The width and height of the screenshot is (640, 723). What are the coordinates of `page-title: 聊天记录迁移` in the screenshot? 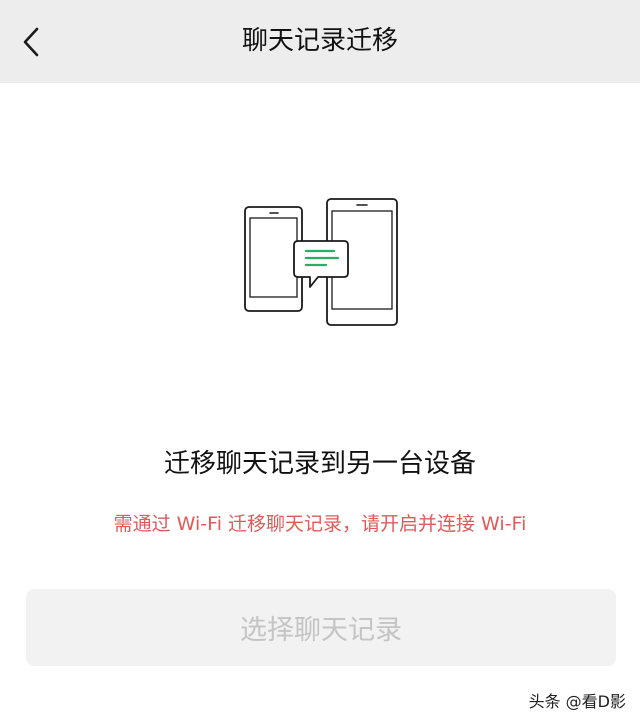 It's located at (319, 41).